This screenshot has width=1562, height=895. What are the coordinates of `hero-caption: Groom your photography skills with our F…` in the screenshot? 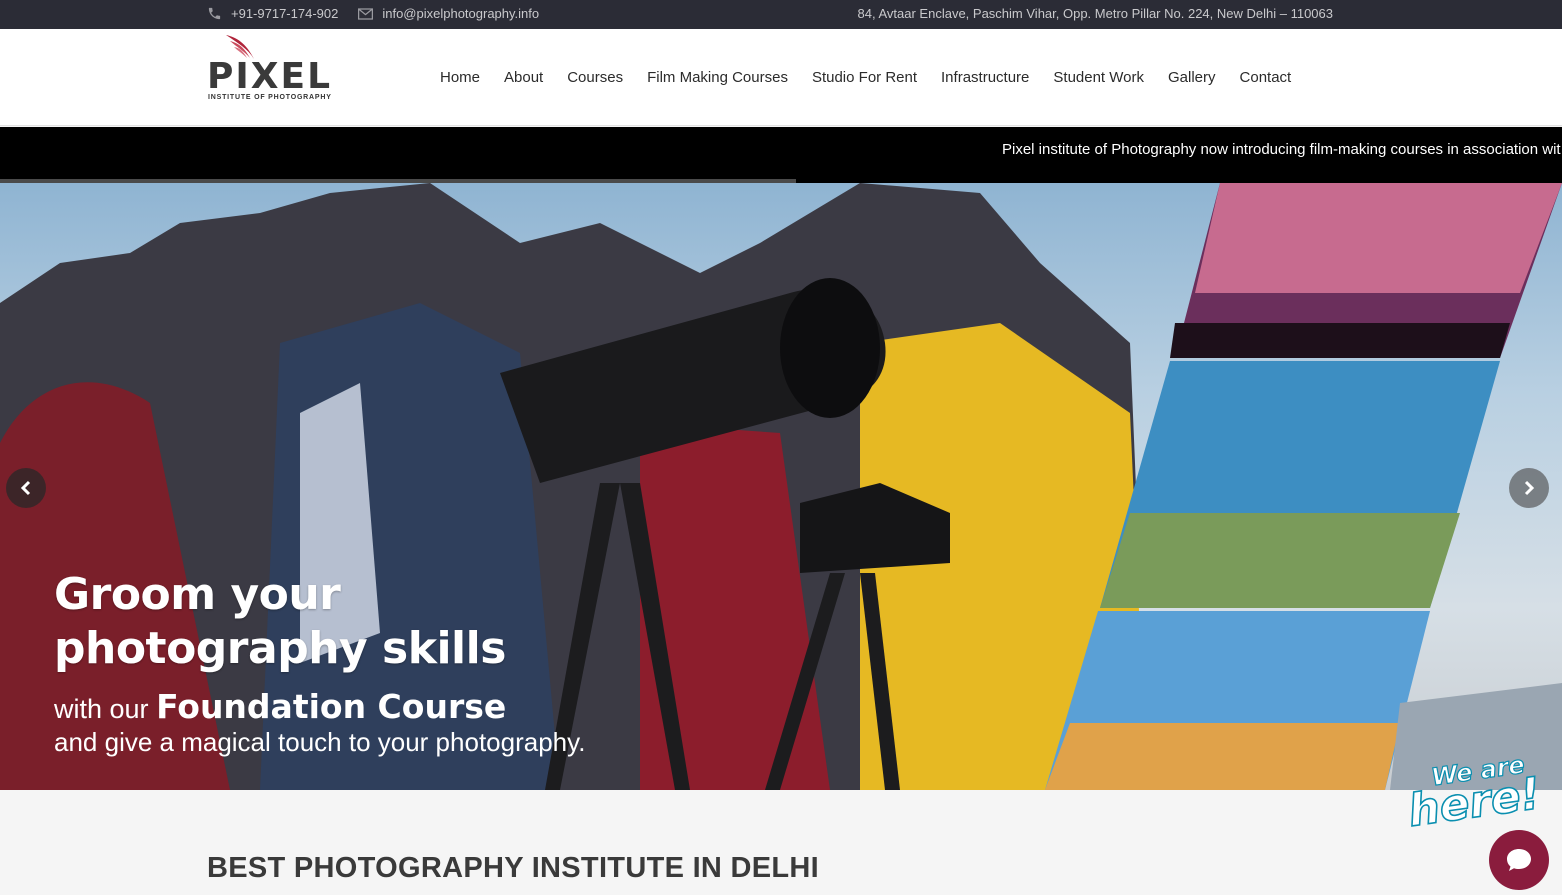 It's located at (319, 663).